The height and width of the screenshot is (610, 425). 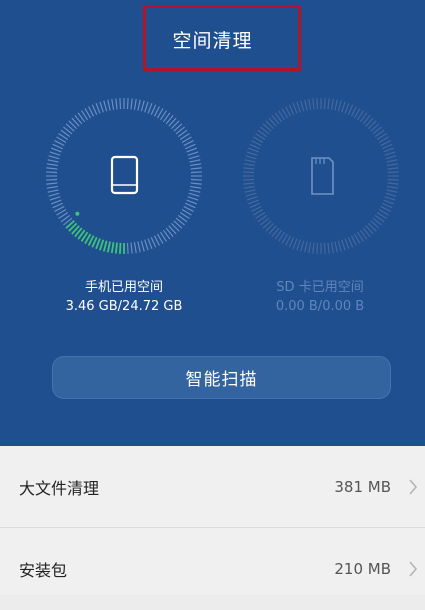 I want to click on title-highlight-box, so click(x=222, y=38).